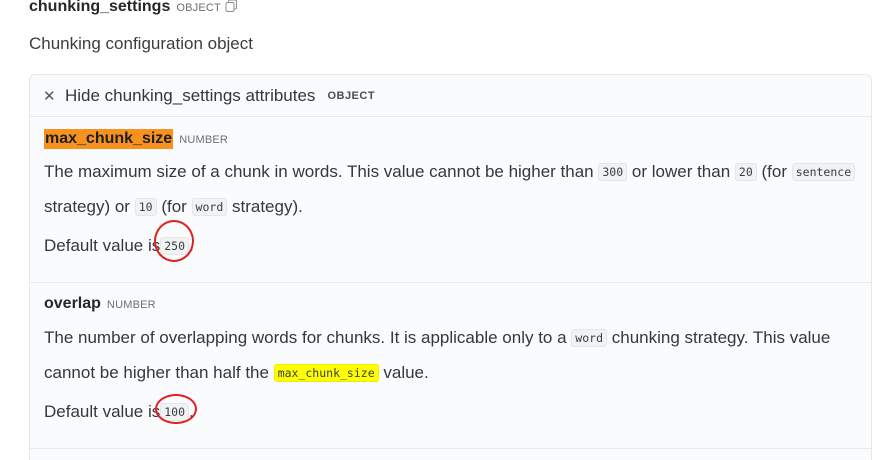 Image resolution: width=879 pixels, height=460 pixels. Describe the element at coordinates (87, 206) in the screenshot. I see `desc-text: strategy) or` at that location.